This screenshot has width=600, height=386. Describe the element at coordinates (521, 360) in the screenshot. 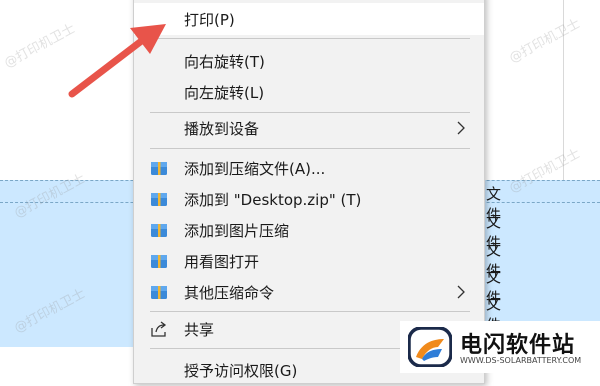

I see `logo-subtitle: WWW.DS-SOLARBATTERY.COM` at that location.